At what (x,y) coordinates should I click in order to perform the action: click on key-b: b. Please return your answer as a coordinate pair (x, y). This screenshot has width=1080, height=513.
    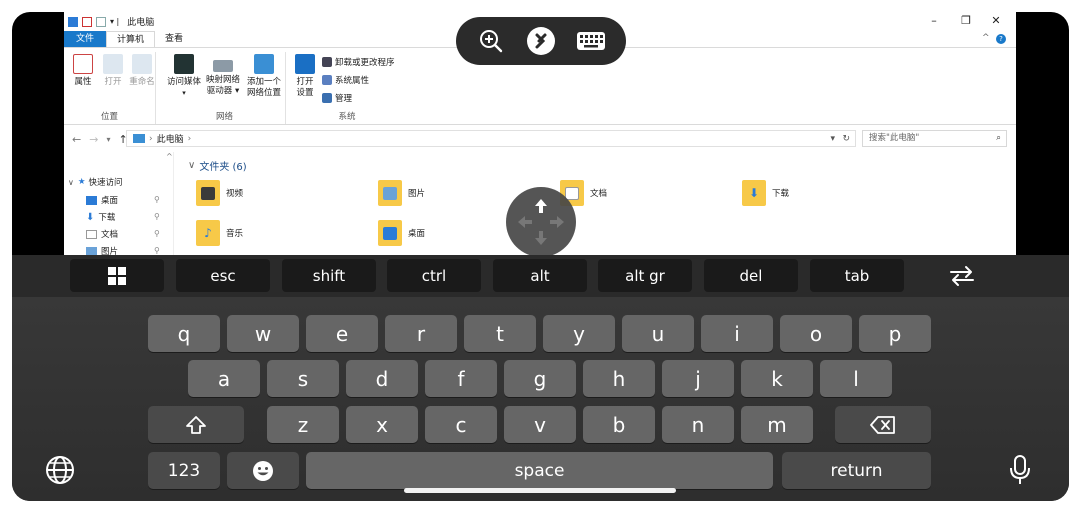
    Looking at the image, I should click on (619, 424).